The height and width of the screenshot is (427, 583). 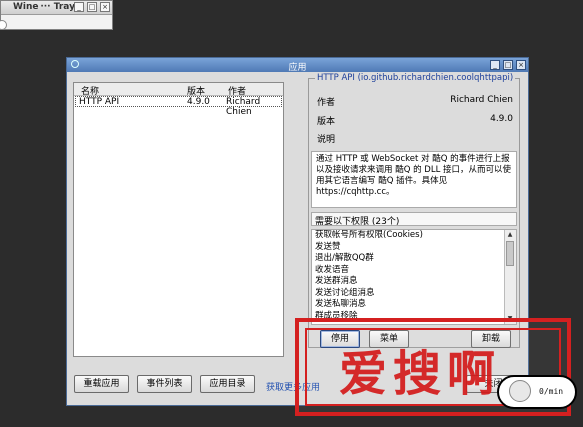 I want to click on tray-titlebar: Wine ··· Tray _ □ ×, so click(x=56, y=8).